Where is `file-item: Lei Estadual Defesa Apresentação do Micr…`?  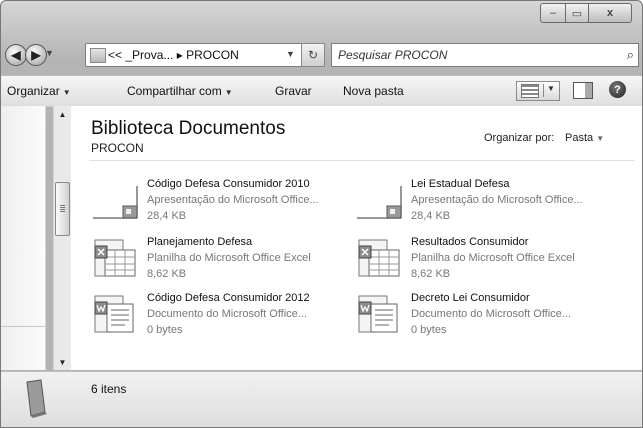
file-item: Lei Estadual Defesa Apresentação do Micr… is located at coordinates (486, 204).